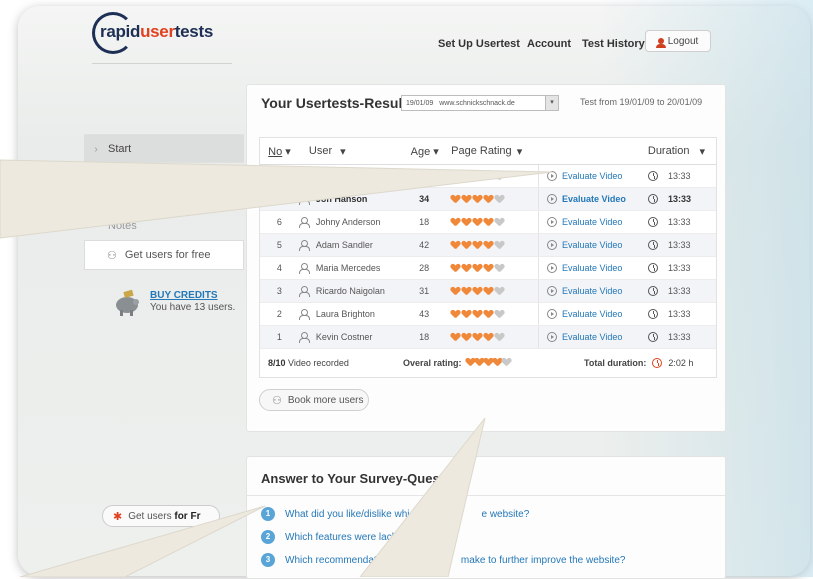 The height and width of the screenshot is (579, 813). I want to click on nav-setup-usertest: Set Up Usertest, so click(479, 44).